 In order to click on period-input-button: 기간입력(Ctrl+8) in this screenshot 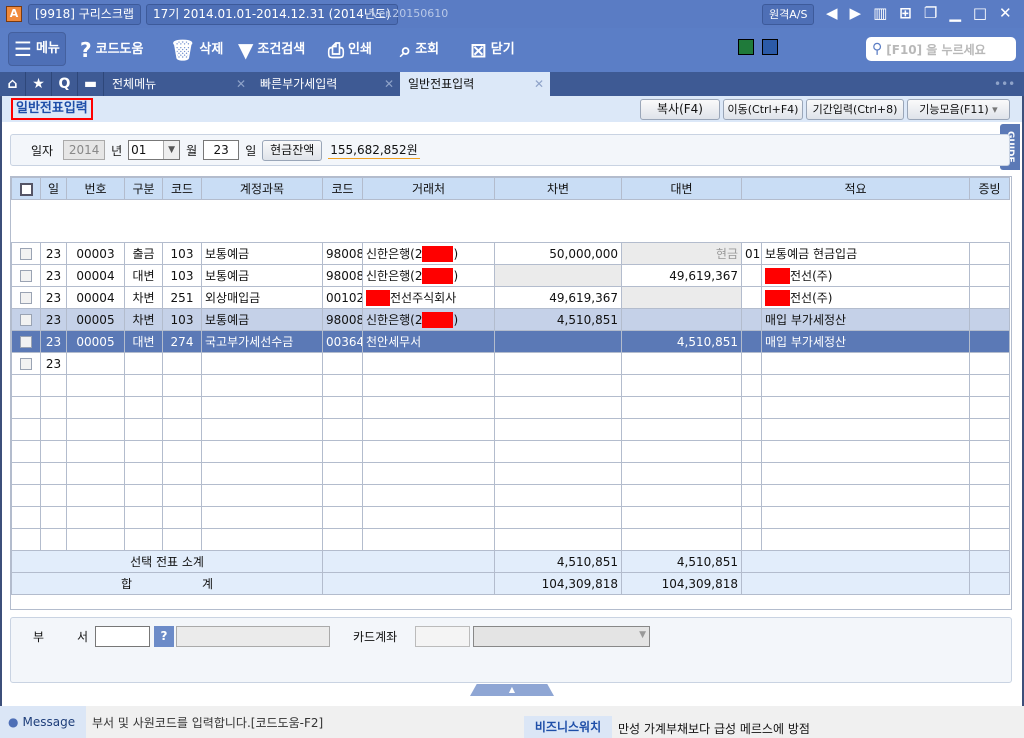, I will do `click(855, 109)`.